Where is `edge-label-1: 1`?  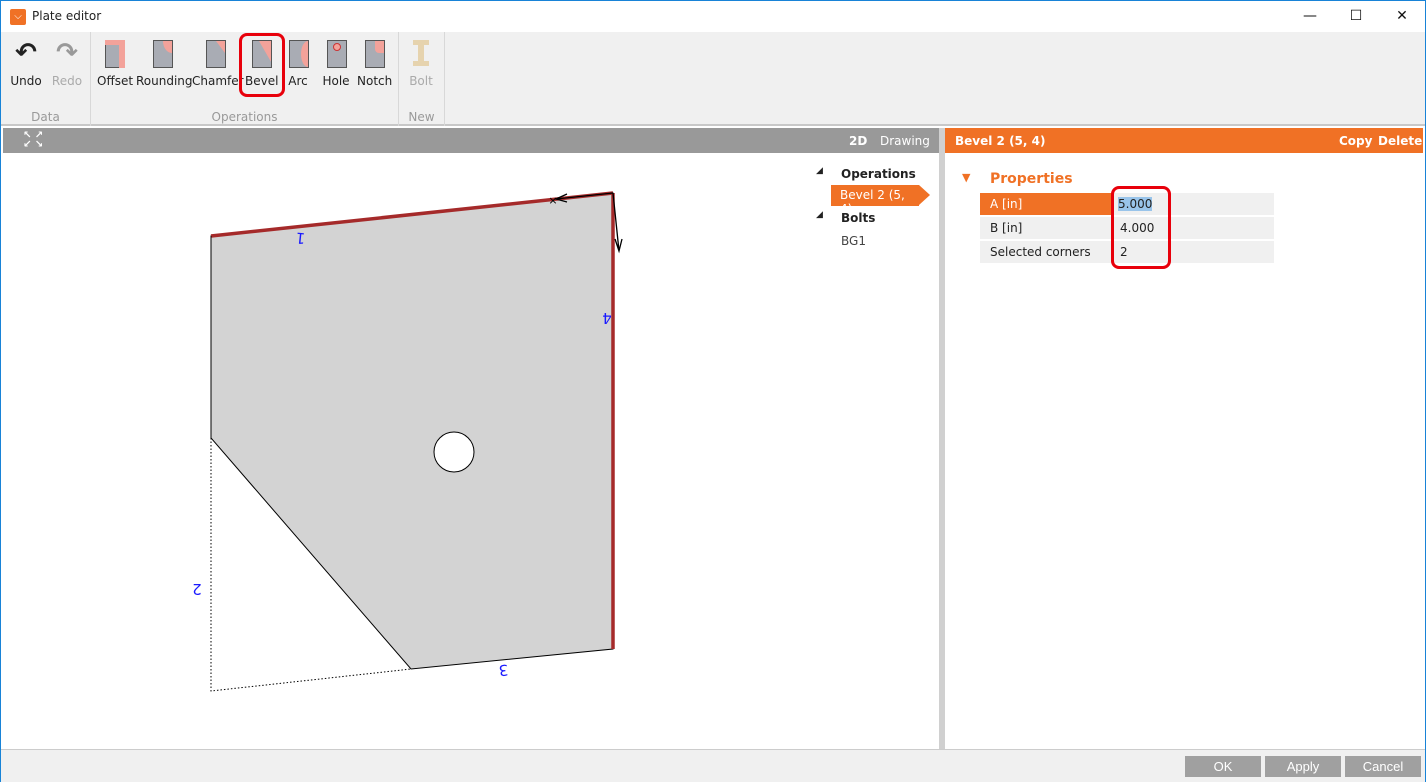
edge-label-1: 1 is located at coordinates (300, 238).